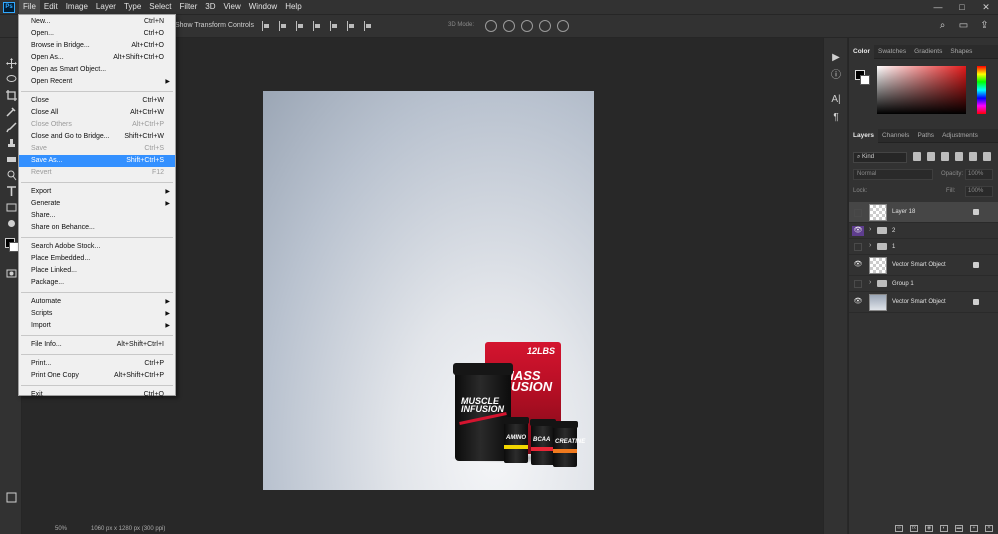 The width and height of the screenshot is (998, 534). Describe the element at coordinates (960, 136) in the screenshot. I see `tab-adjustments: Adjustments` at that location.